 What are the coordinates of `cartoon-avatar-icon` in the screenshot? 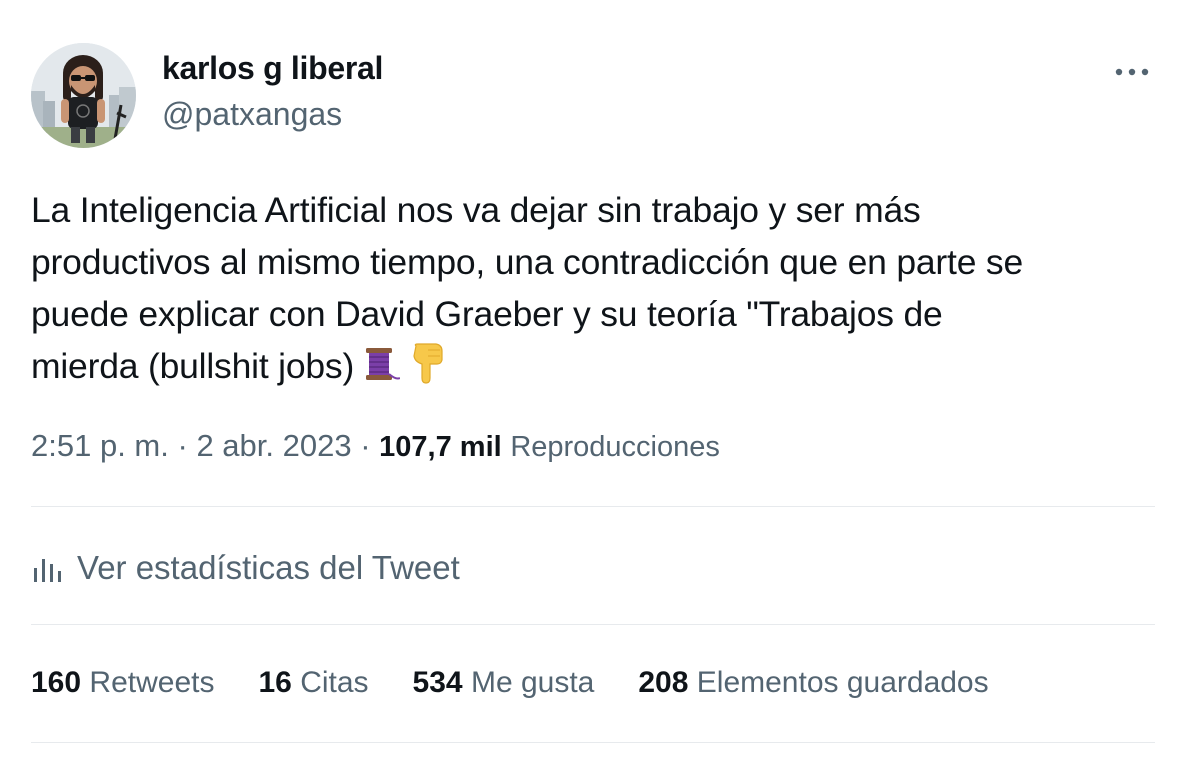 It's located at (83, 95).